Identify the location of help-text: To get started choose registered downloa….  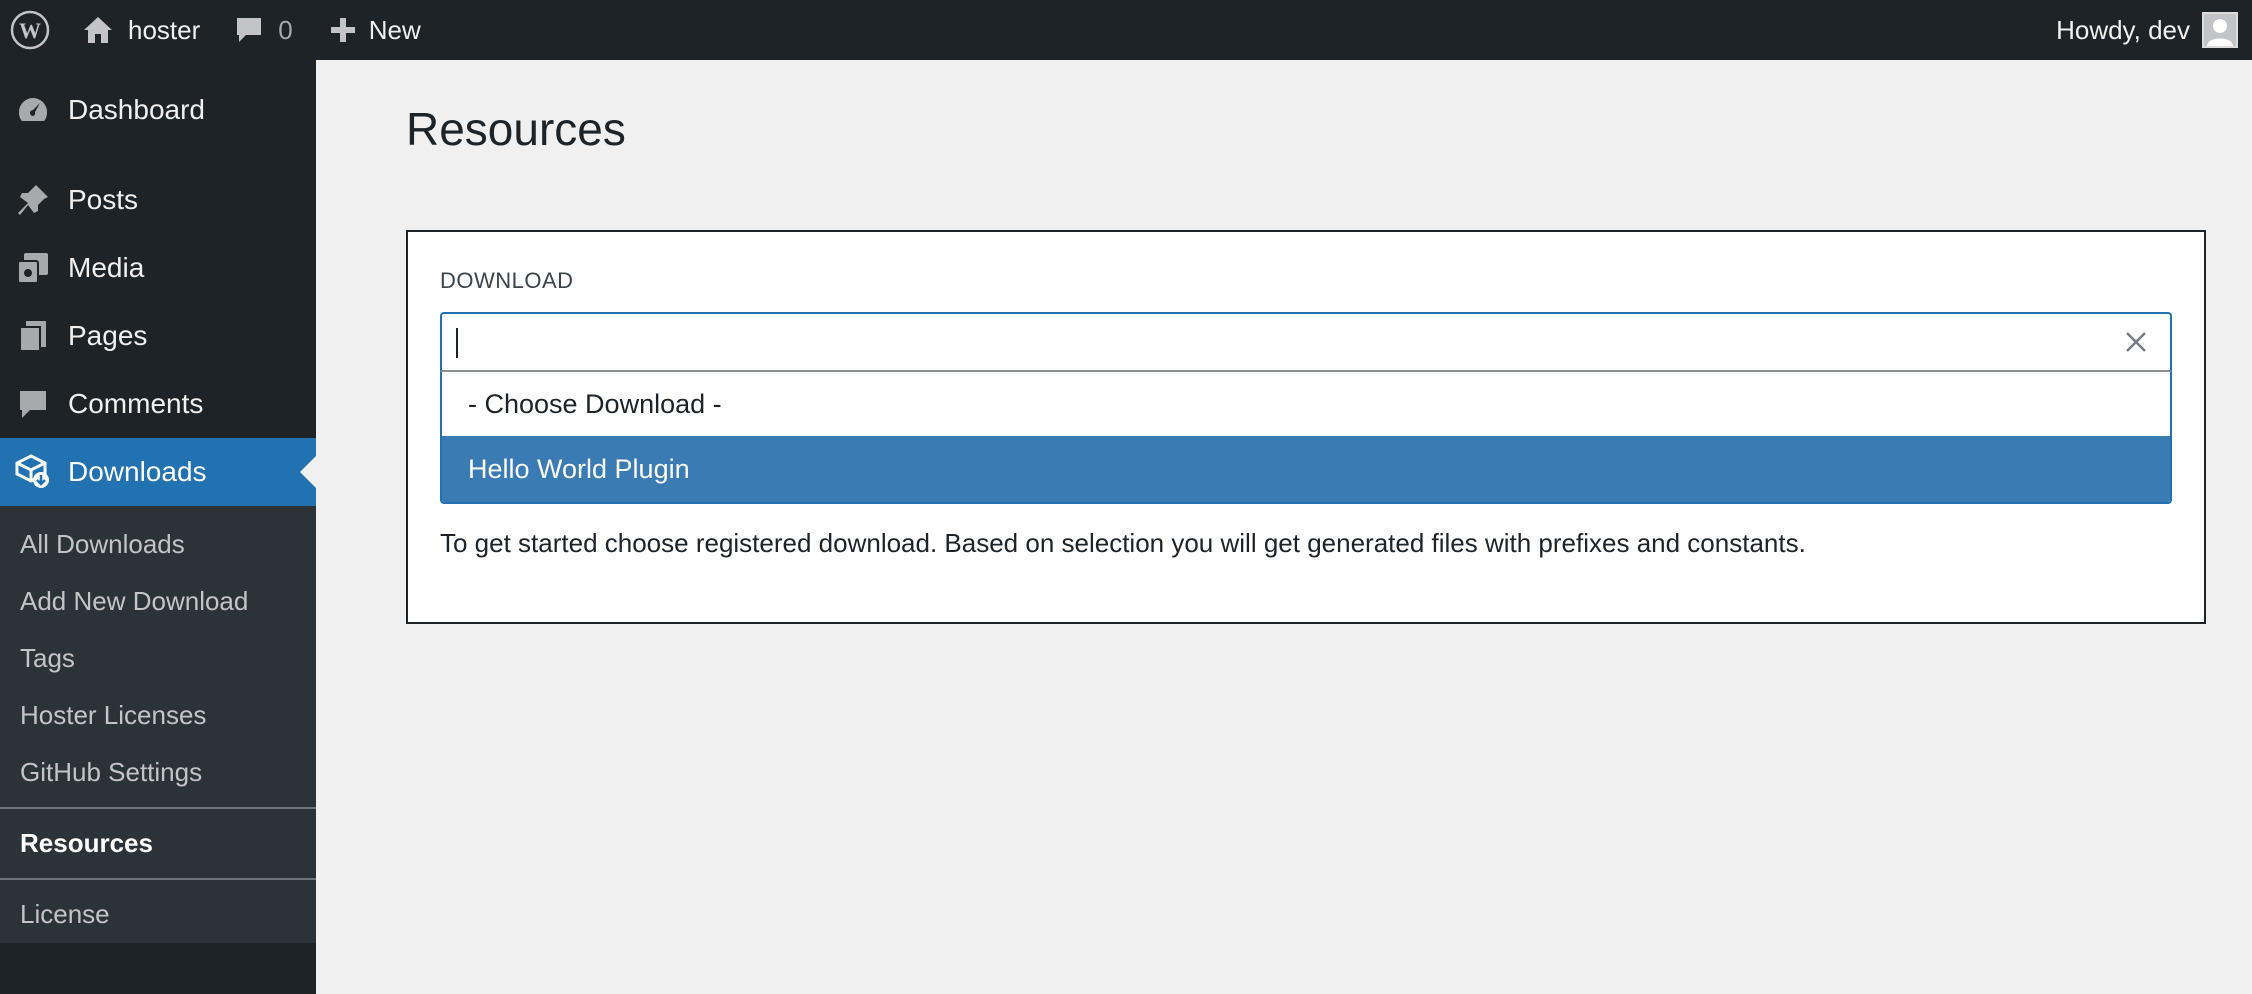
(1123, 543).